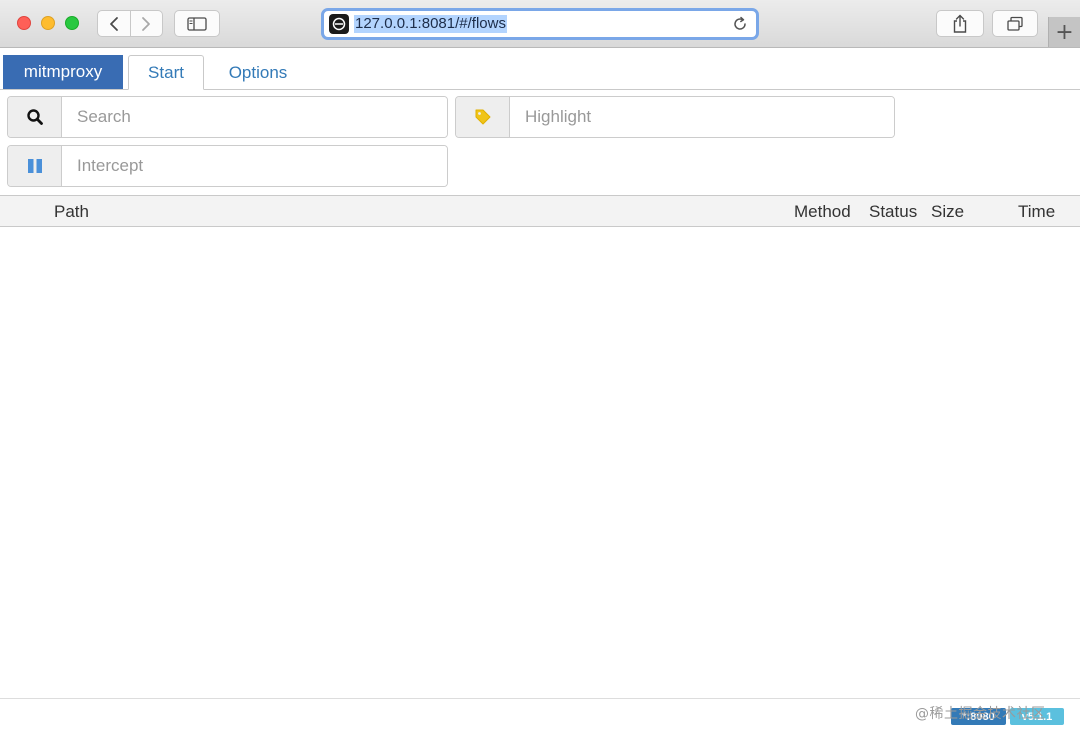  What do you see at coordinates (166, 72) in the screenshot?
I see `tab-start: Start` at bounding box center [166, 72].